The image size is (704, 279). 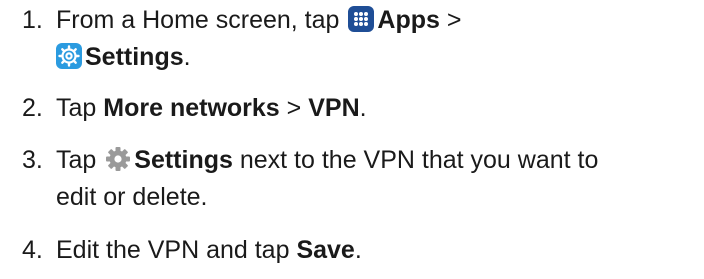 I want to click on save-label: Save, so click(x=325, y=250).